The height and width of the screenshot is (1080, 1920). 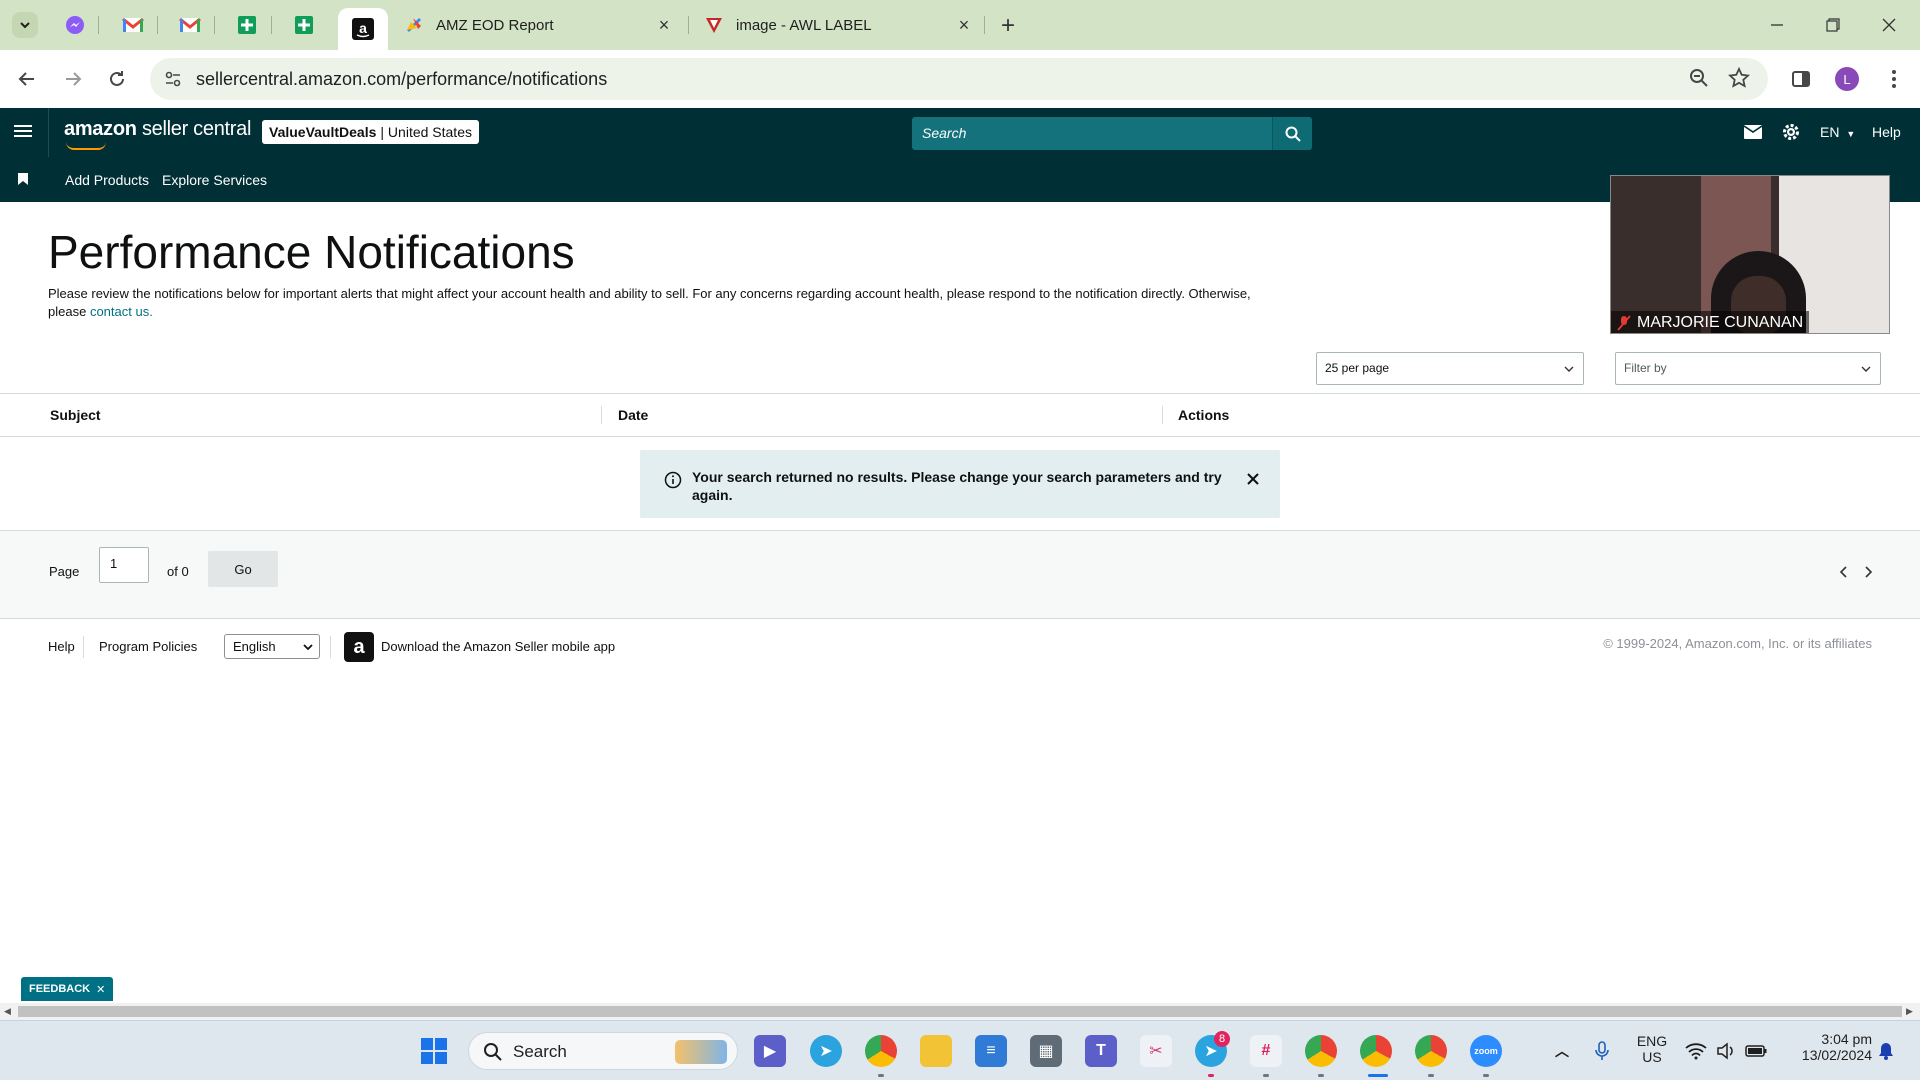 What do you see at coordinates (1112, 133) in the screenshot?
I see `seller-search-input: Search` at bounding box center [1112, 133].